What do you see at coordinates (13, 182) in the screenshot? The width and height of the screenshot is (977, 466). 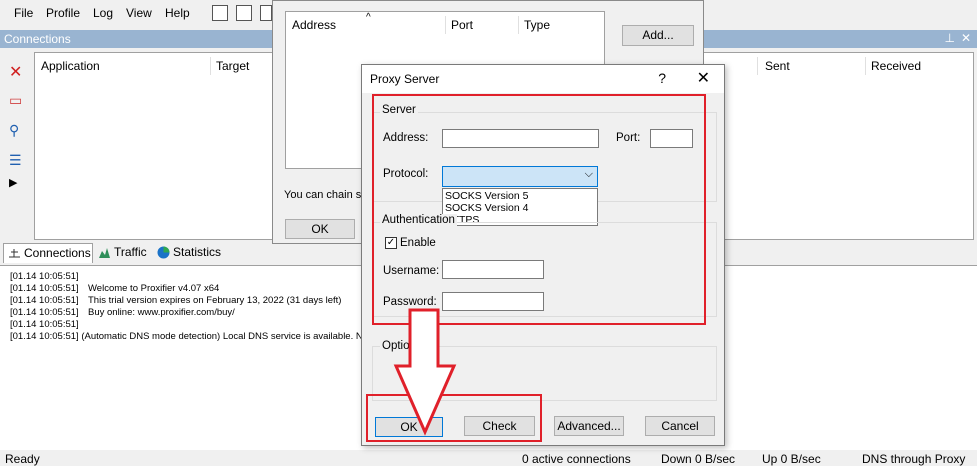 I see `expand-arrow-icon: ▶` at bounding box center [13, 182].